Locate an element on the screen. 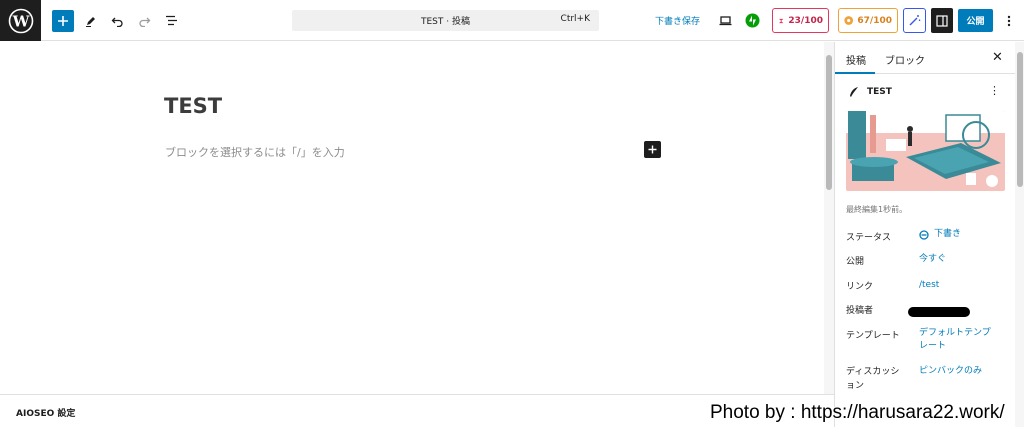 The image size is (1024, 427). settings-sidebar-toggle is located at coordinates (942, 20).